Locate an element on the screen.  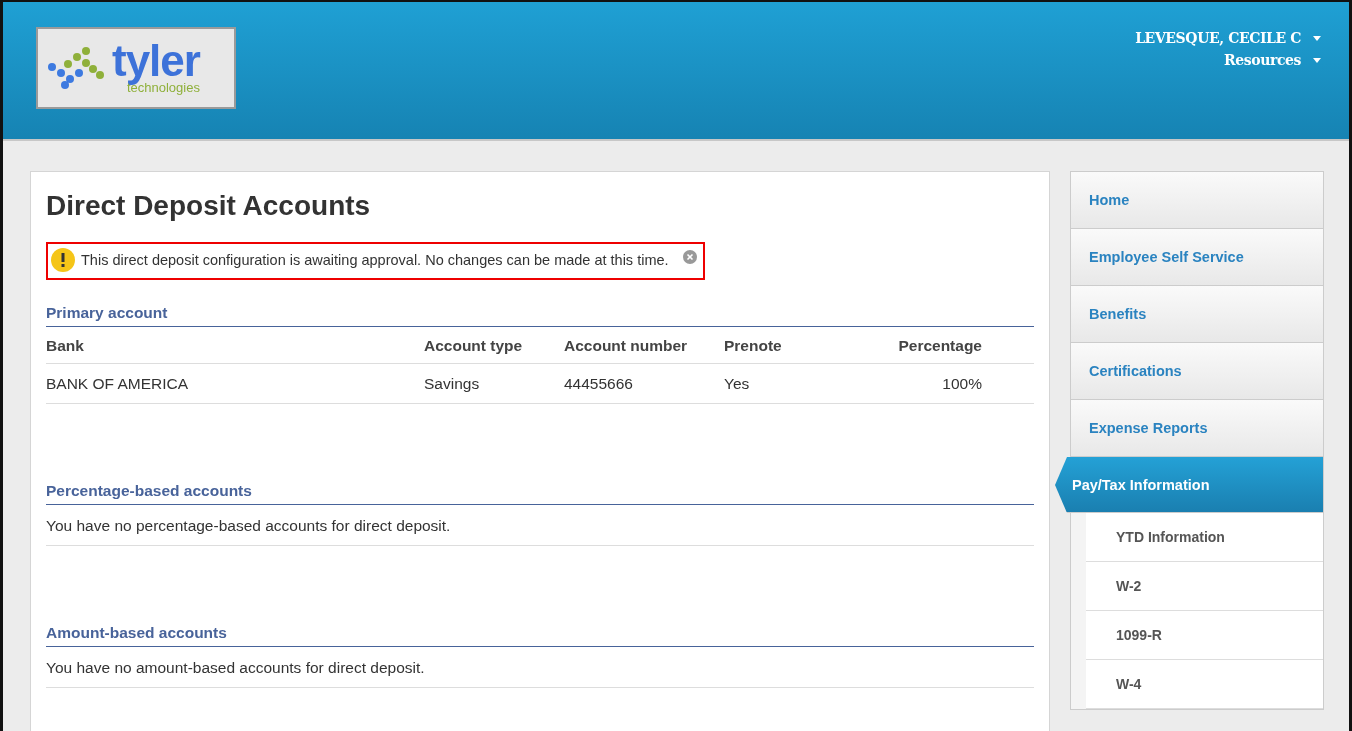
empty-message: You have no amount-based accounts for direct deposit. is located at coordinates (540, 667).